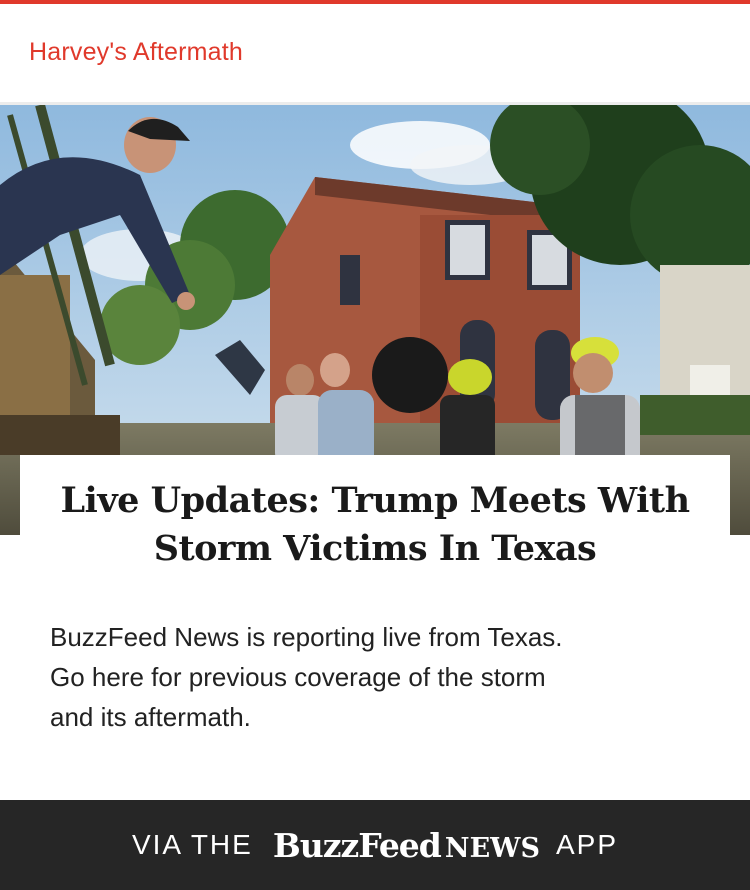 The height and width of the screenshot is (890, 750). What do you see at coordinates (375, 54) in the screenshot?
I see `section-header: Harvey's Aftermath` at bounding box center [375, 54].